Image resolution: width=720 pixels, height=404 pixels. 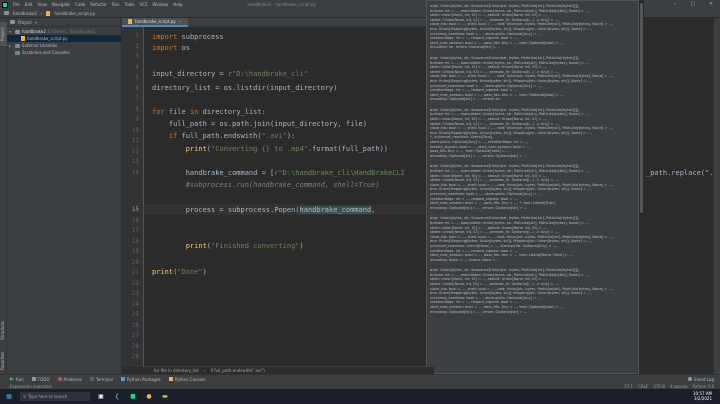 I want to click on menu-tools: Tools, so click(x=130, y=4).